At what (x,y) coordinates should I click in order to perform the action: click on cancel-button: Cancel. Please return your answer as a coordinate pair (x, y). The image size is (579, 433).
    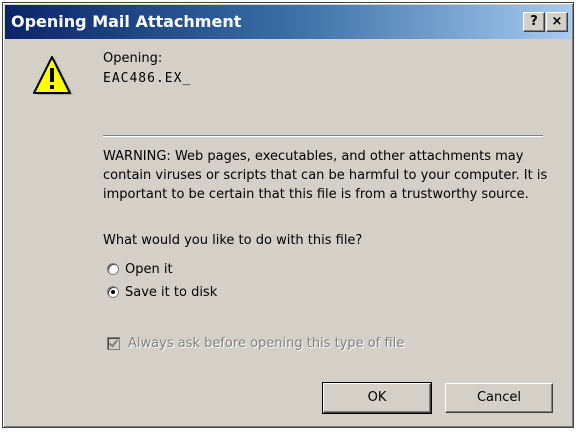
    Looking at the image, I should click on (499, 398).